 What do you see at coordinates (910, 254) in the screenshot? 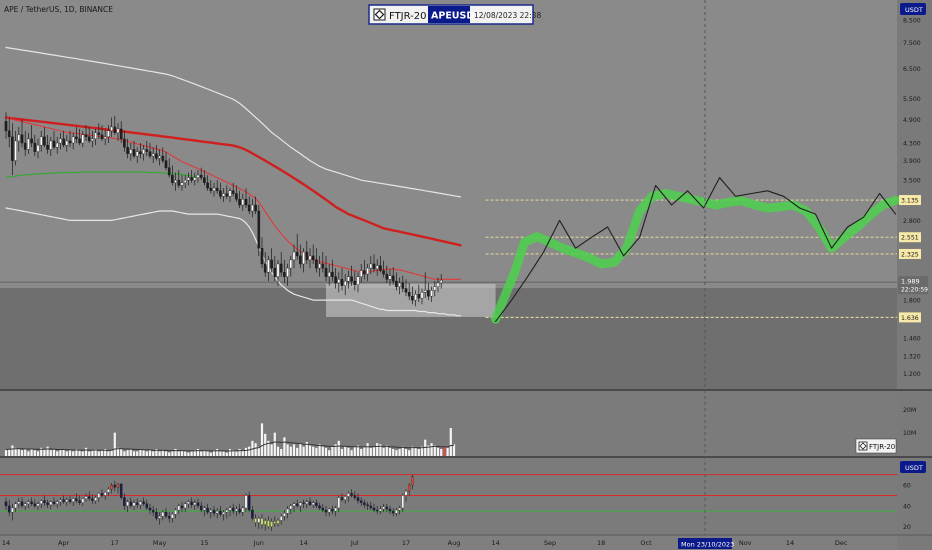
I see `price-level-tag-label: 2.325` at bounding box center [910, 254].